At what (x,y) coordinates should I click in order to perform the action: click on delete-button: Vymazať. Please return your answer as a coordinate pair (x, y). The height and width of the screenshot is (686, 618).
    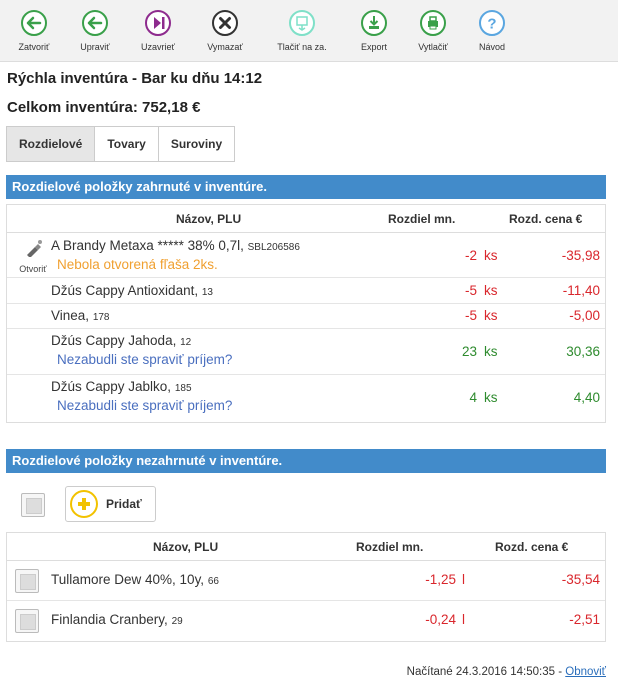
    Looking at the image, I should click on (225, 30).